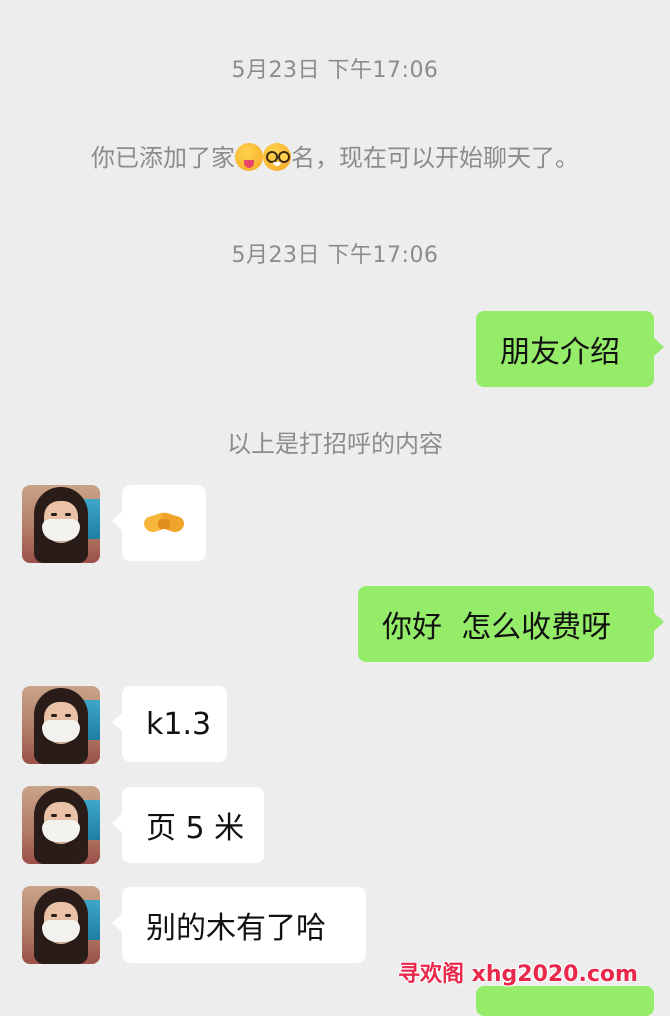 The width and height of the screenshot is (670, 1016). I want to click on zany-face-emoji-icon, so click(249, 157).